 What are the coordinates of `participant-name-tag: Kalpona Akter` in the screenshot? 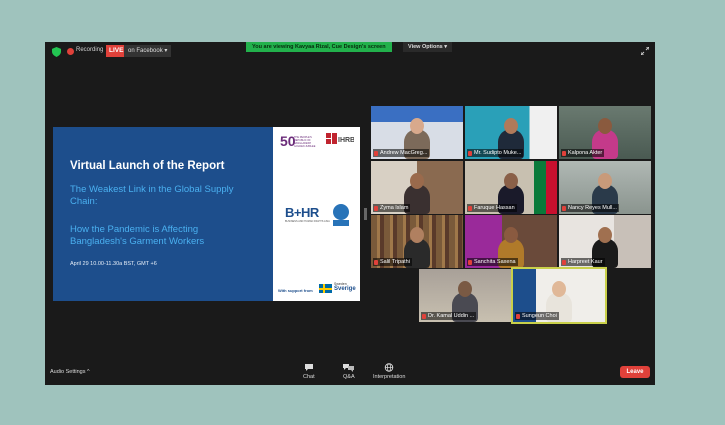 It's located at (583, 153).